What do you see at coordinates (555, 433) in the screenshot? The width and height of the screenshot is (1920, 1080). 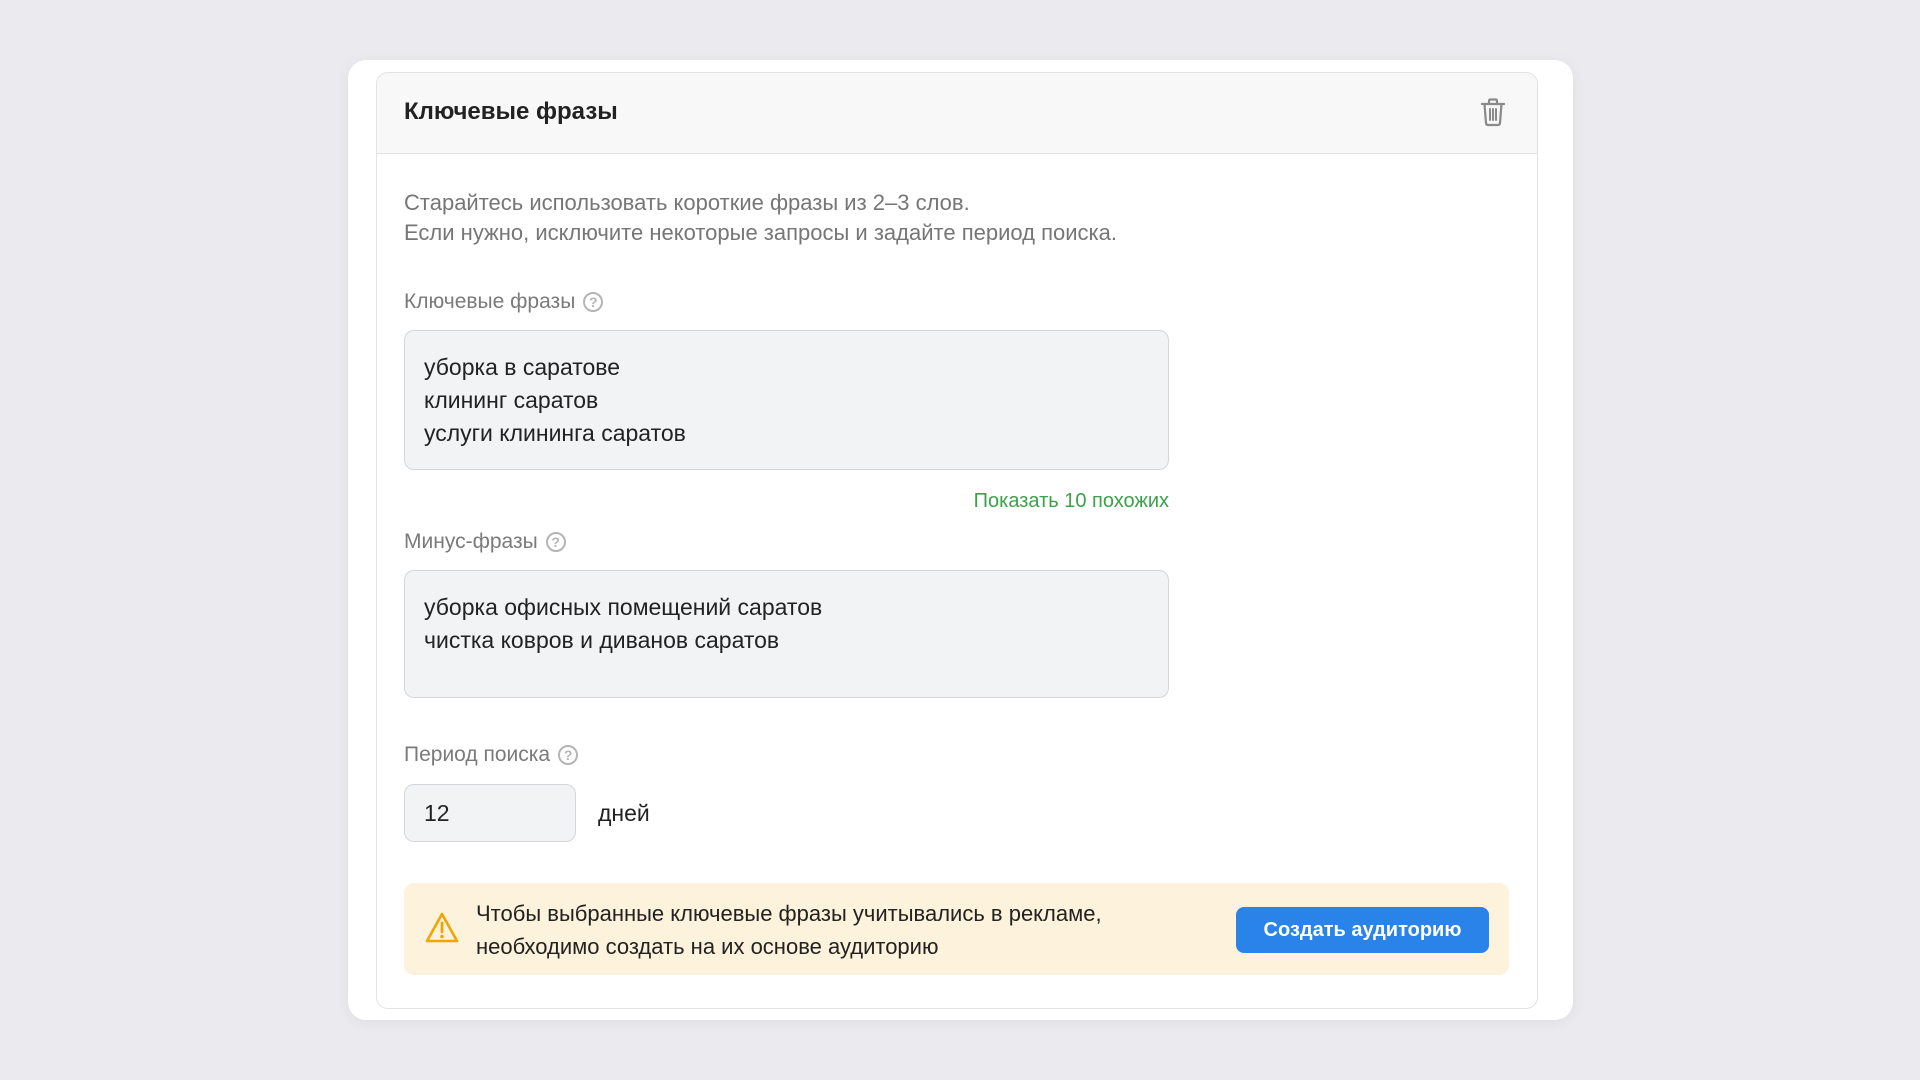 I see `keyword-line: услуги клининга саратов` at bounding box center [555, 433].